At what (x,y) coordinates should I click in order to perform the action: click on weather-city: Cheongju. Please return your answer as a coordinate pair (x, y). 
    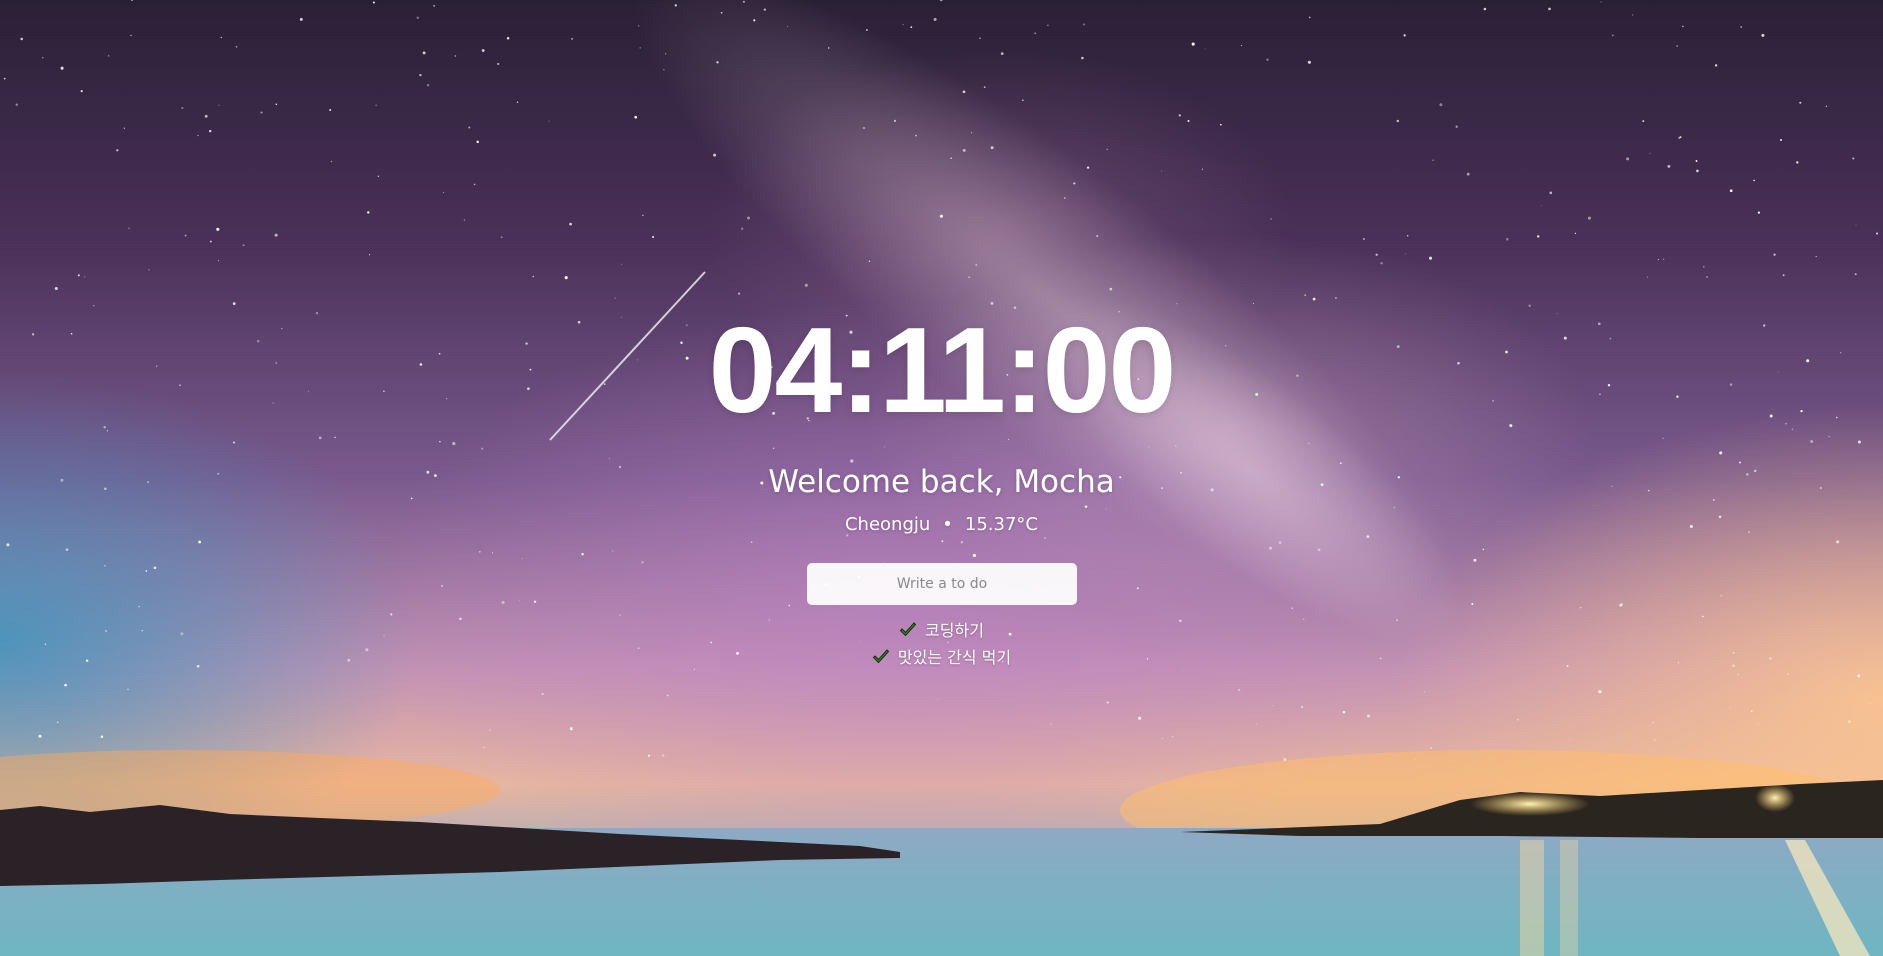
    Looking at the image, I should click on (887, 524).